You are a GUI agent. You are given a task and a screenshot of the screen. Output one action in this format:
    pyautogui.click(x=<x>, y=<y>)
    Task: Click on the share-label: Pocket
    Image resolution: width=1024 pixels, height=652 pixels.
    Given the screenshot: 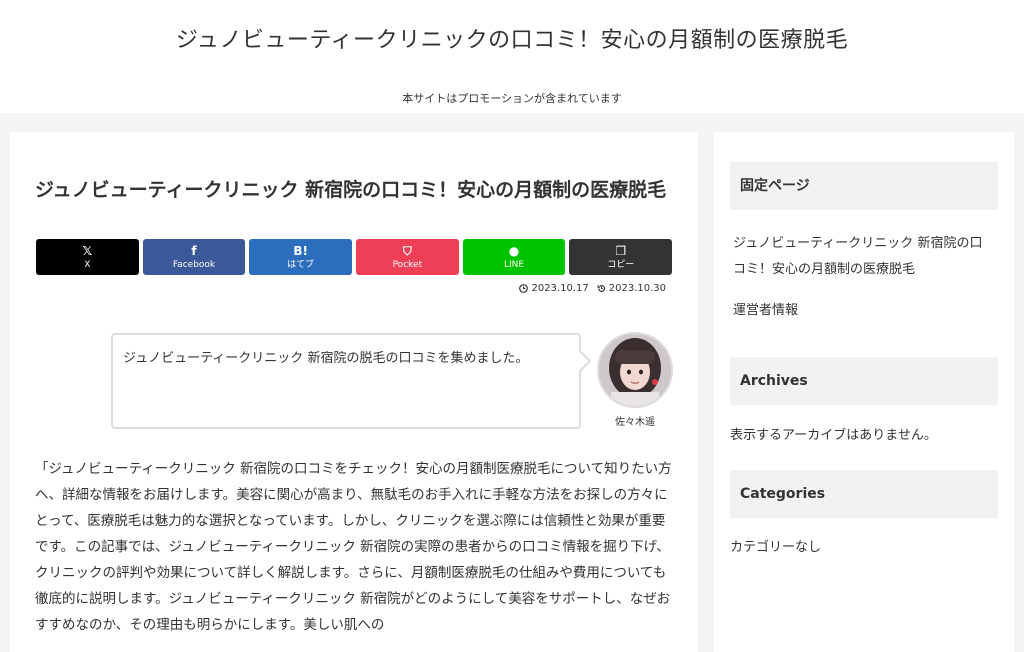 What is the action you would take?
    pyautogui.click(x=407, y=264)
    